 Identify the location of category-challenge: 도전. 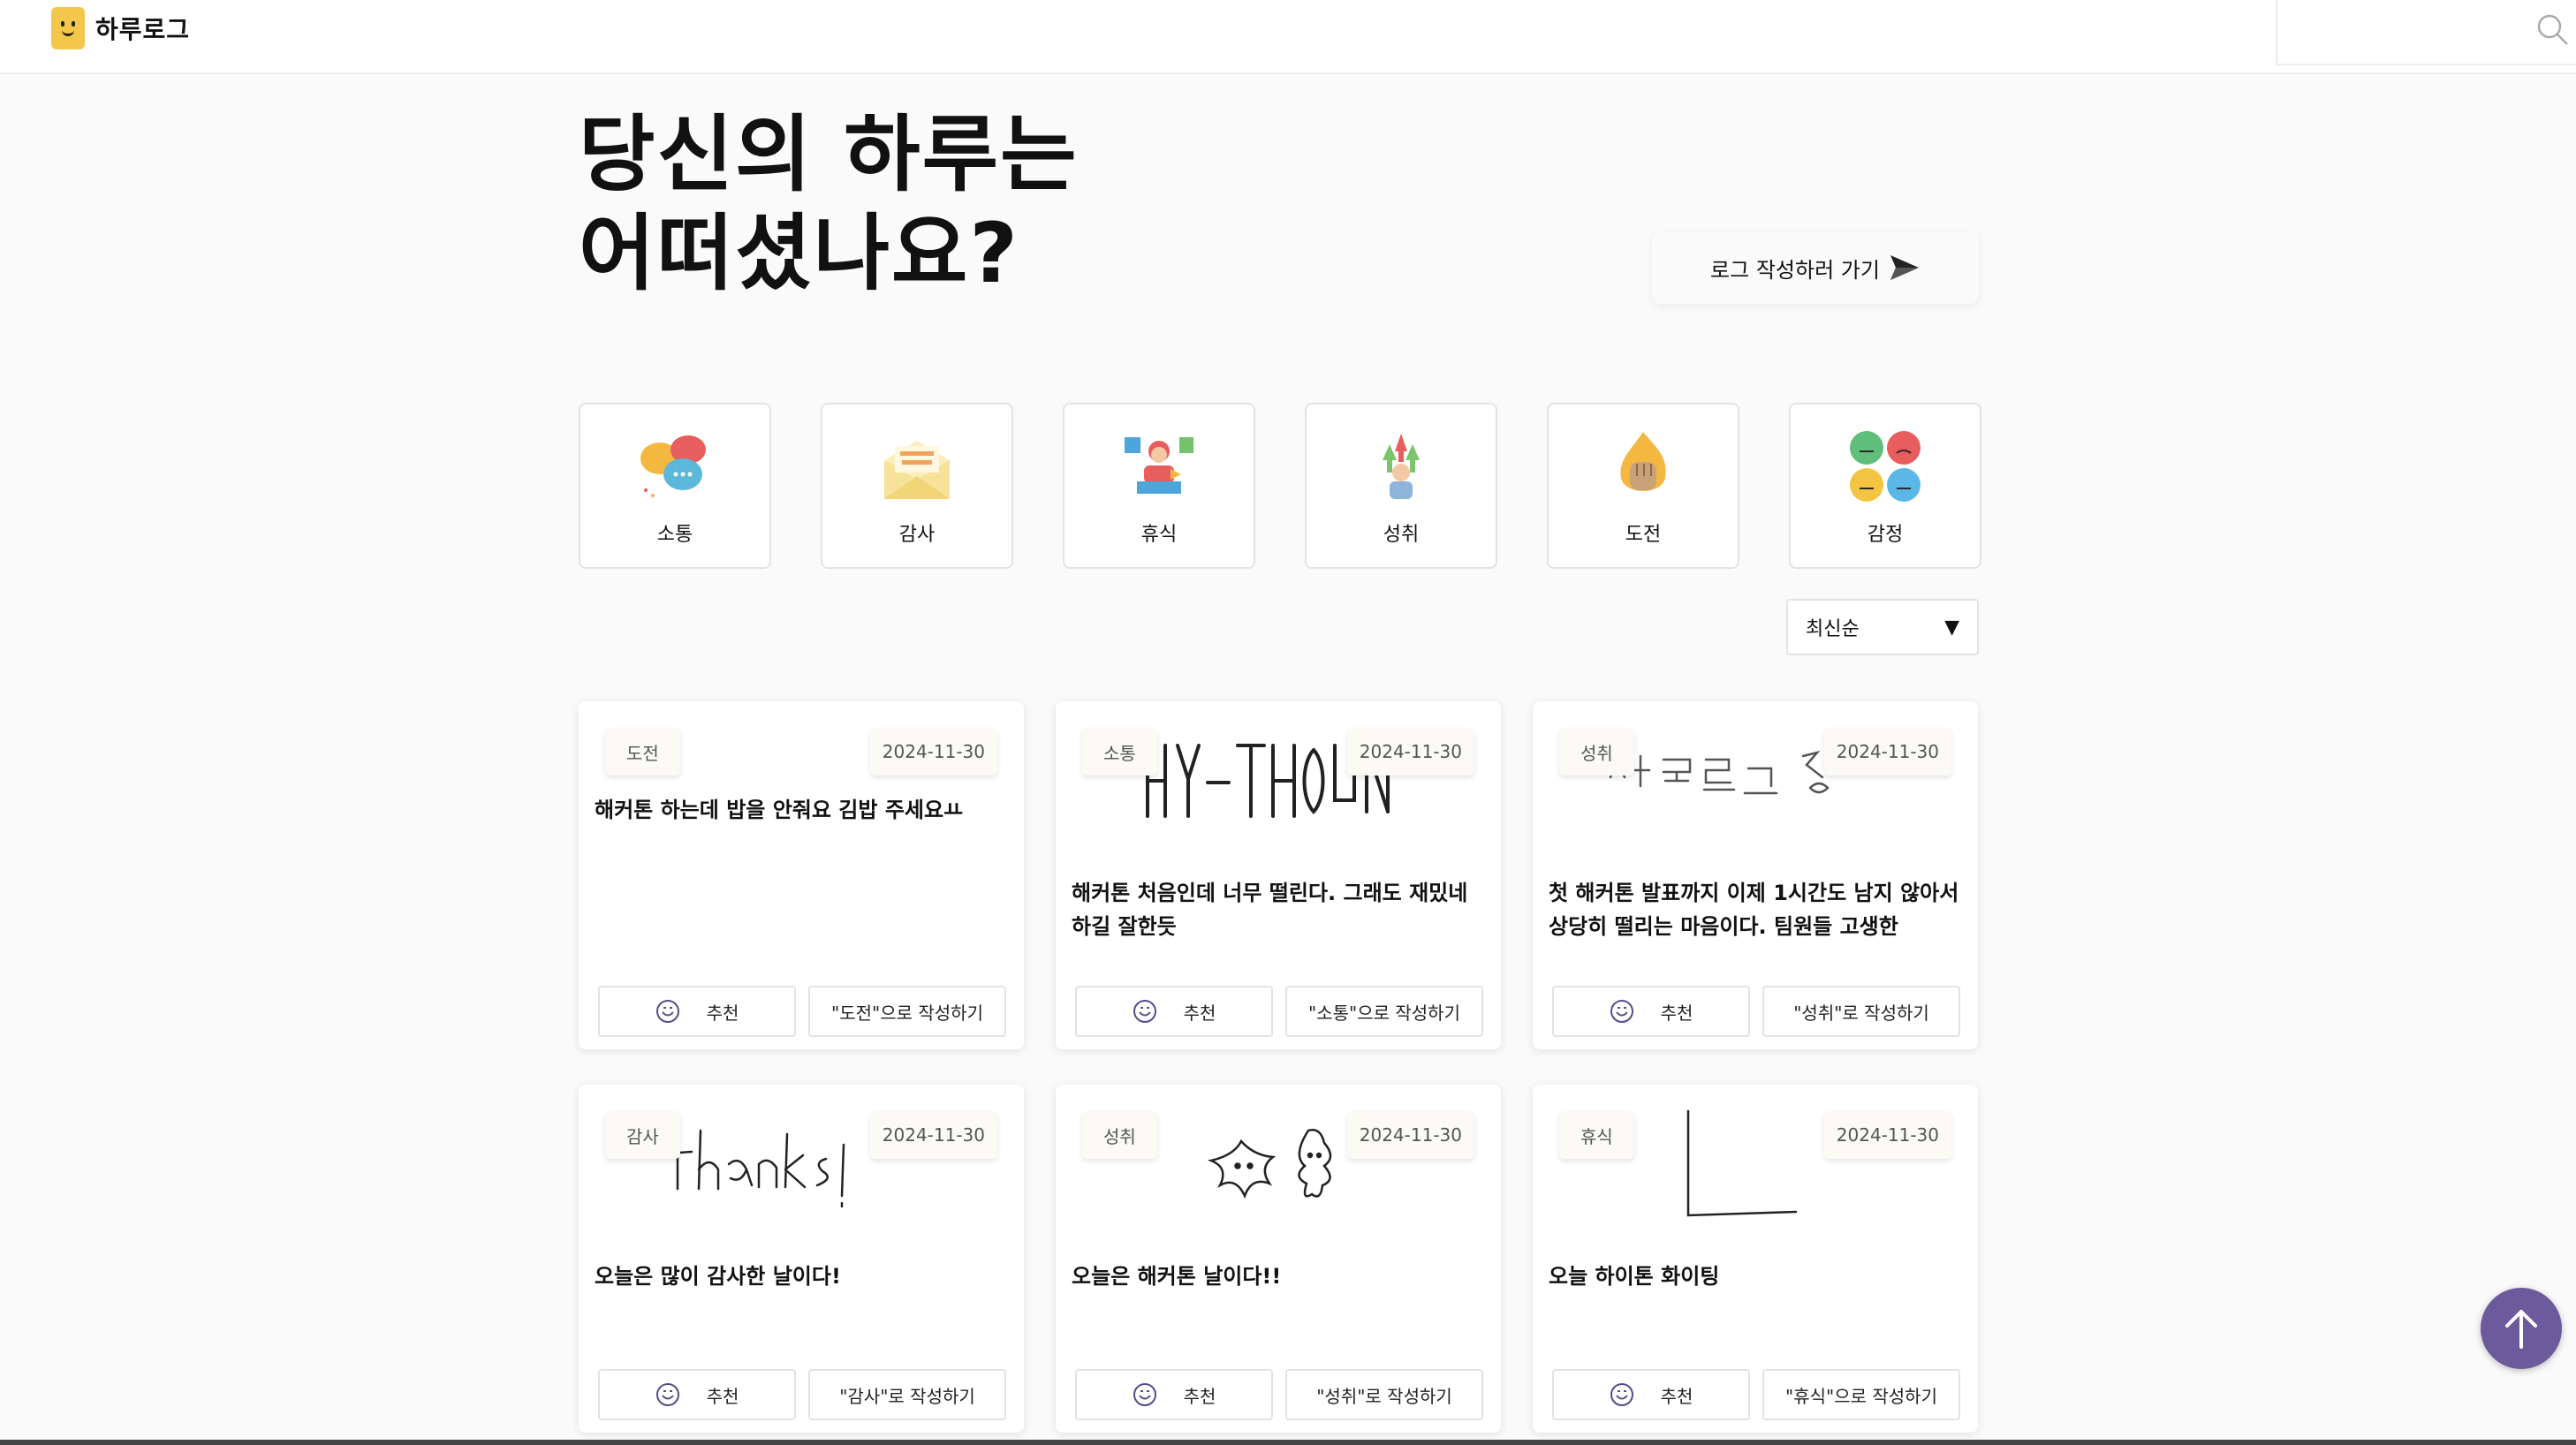
(1643, 486).